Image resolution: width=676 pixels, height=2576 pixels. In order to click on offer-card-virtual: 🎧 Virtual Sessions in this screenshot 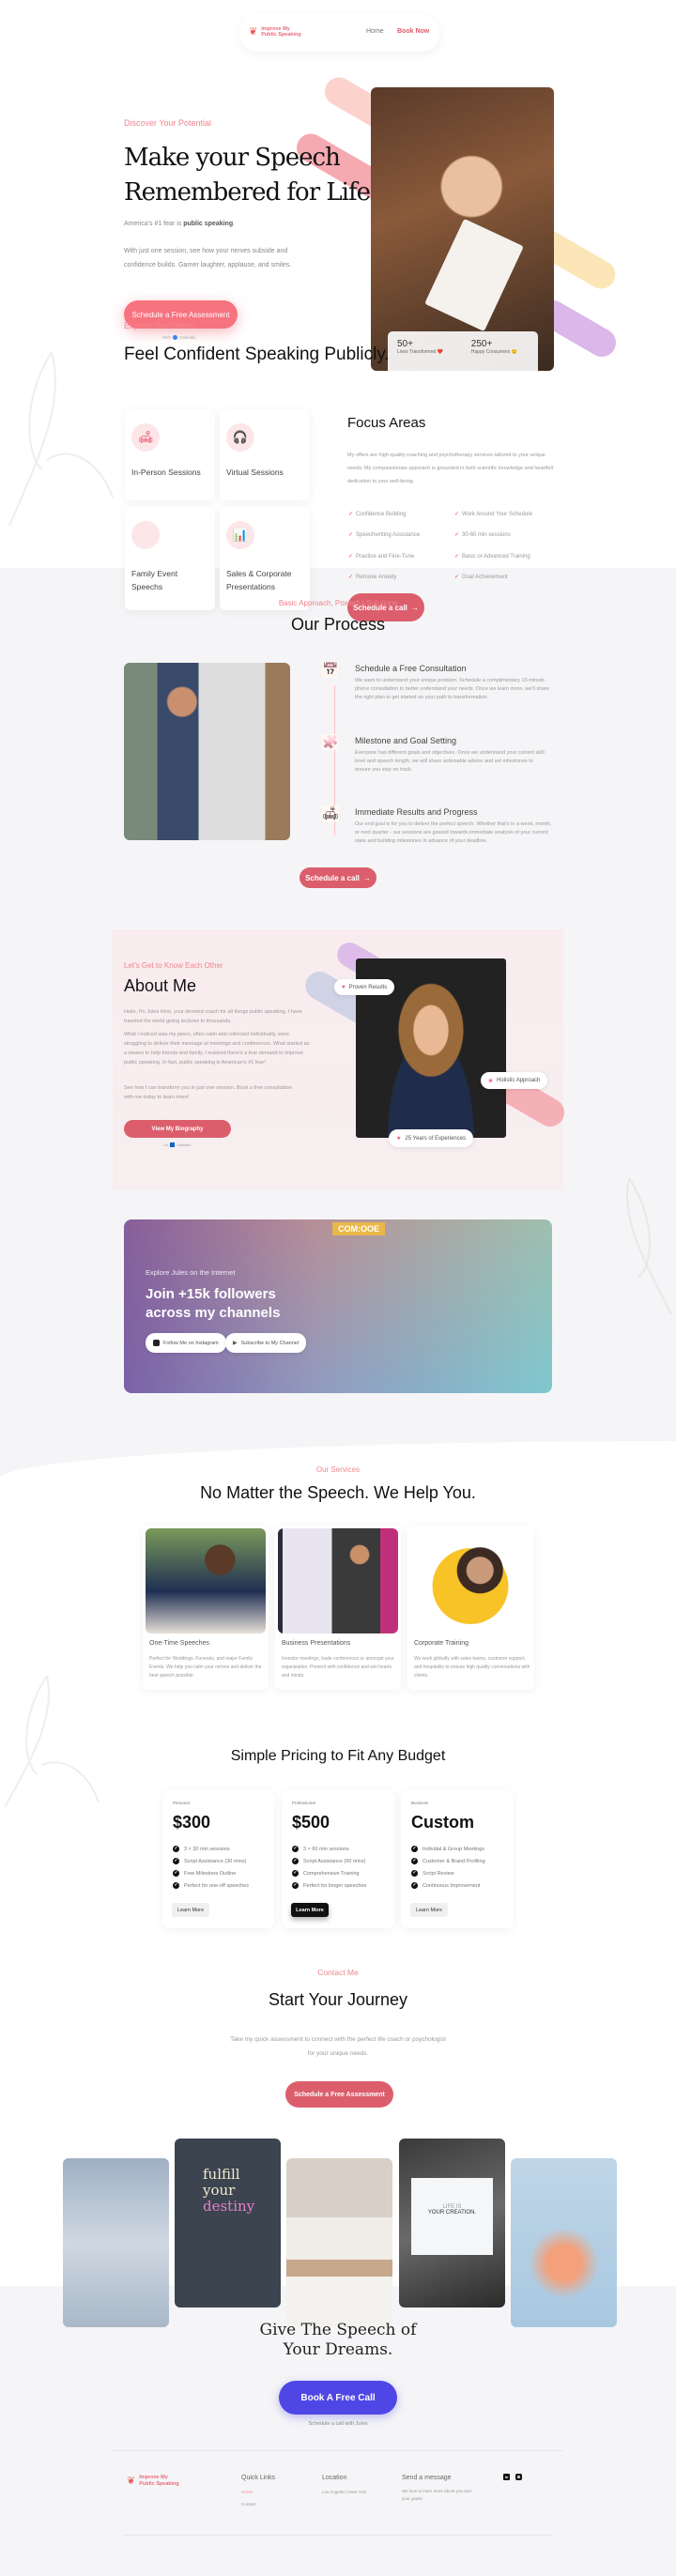, I will do `click(265, 455)`.